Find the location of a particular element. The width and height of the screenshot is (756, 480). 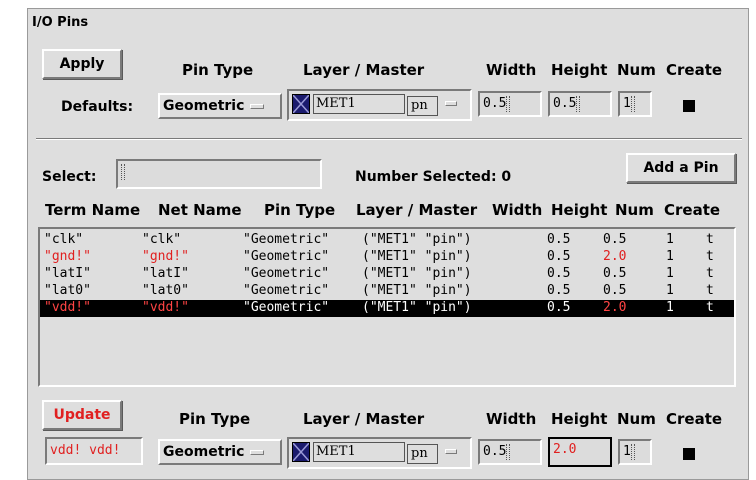

update-layer-name: MET1 is located at coordinates (359, 452).